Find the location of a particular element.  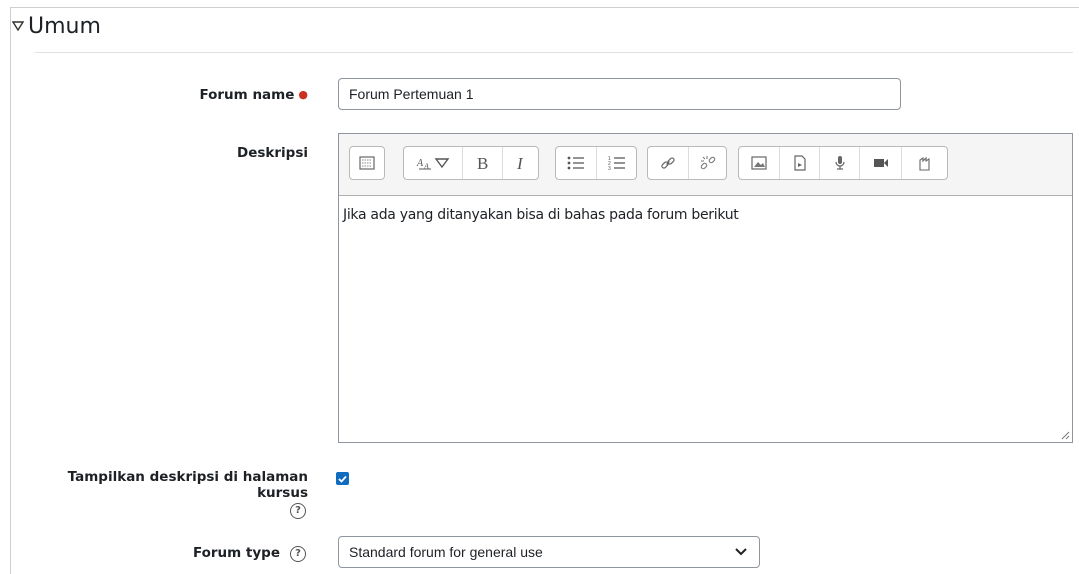

italic-icon: I is located at coordinates (520, 163).